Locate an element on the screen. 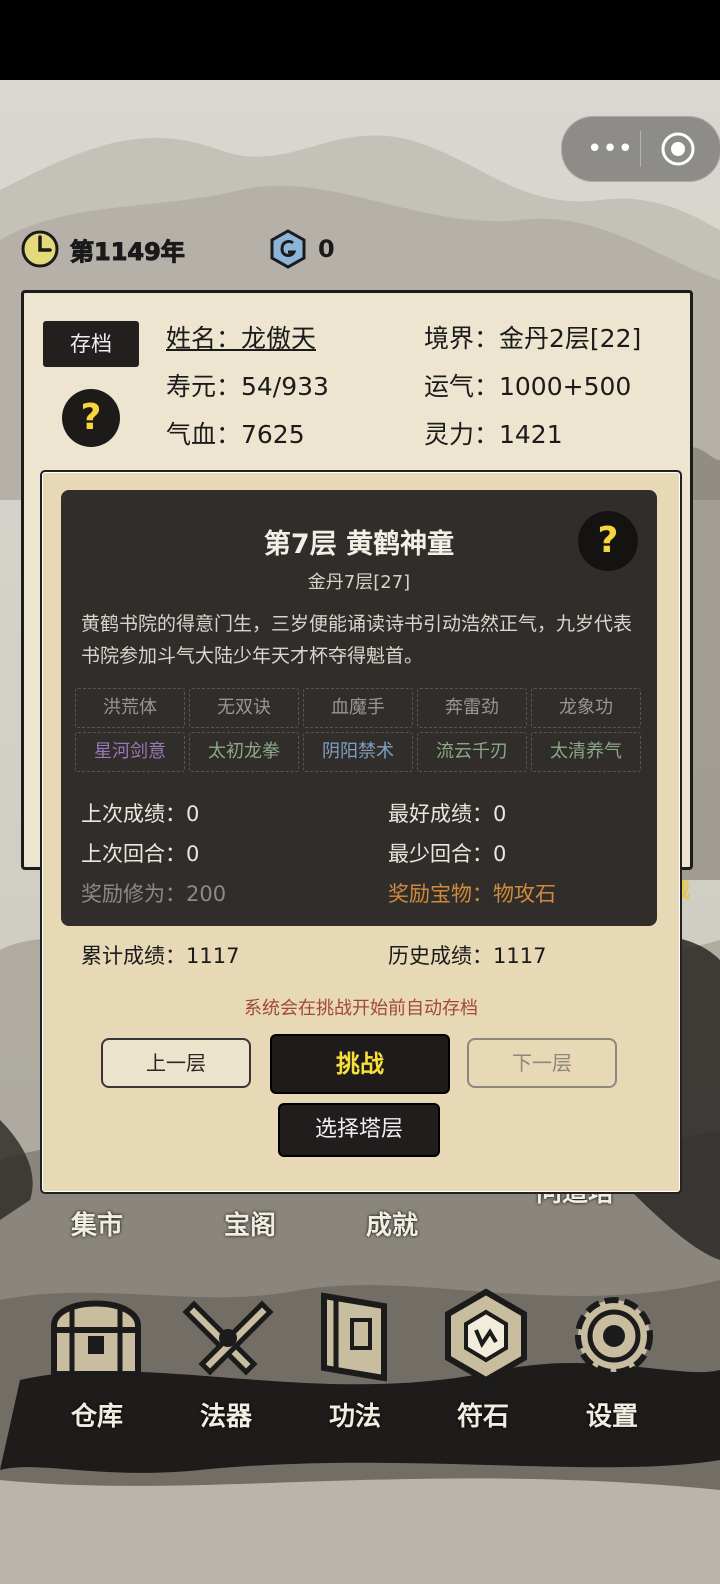 This screenshot has height=1584, width=720. artifact-swords-icon is located at coordinates (228, 1336).